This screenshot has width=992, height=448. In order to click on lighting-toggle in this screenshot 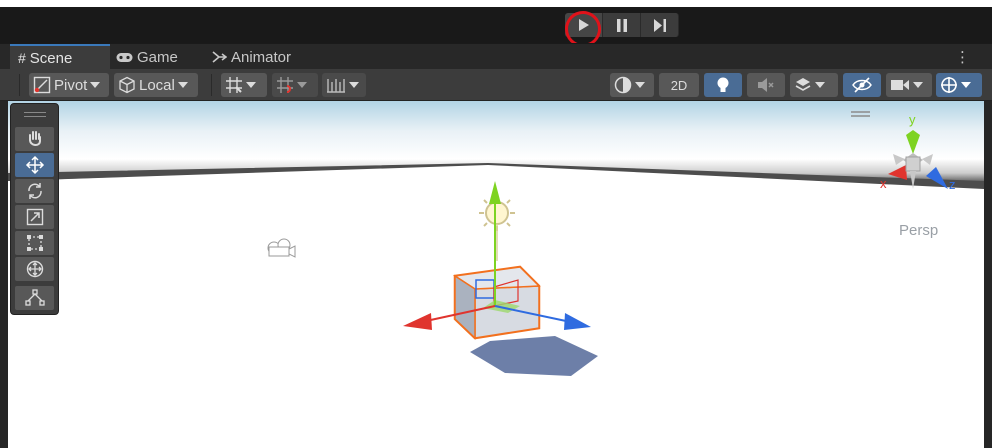, I will do `click(723, 85)`.